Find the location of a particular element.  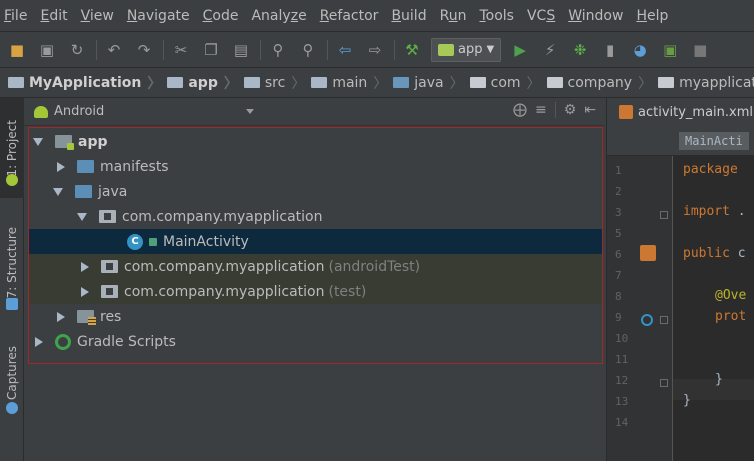

tree-node-res: res is located at coordinates (315, 316).